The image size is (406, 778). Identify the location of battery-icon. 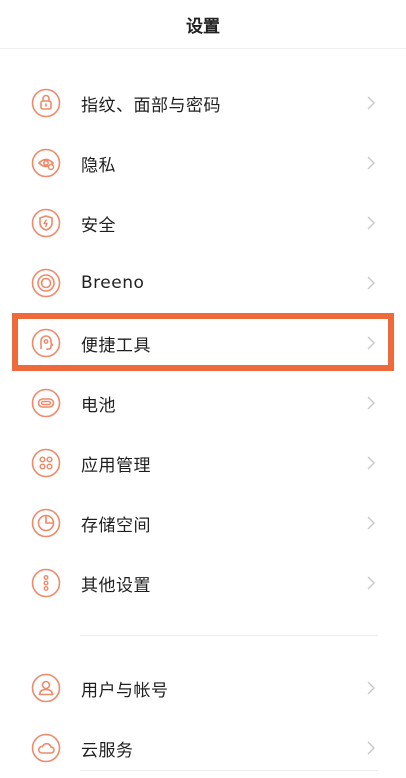
(46, 403).